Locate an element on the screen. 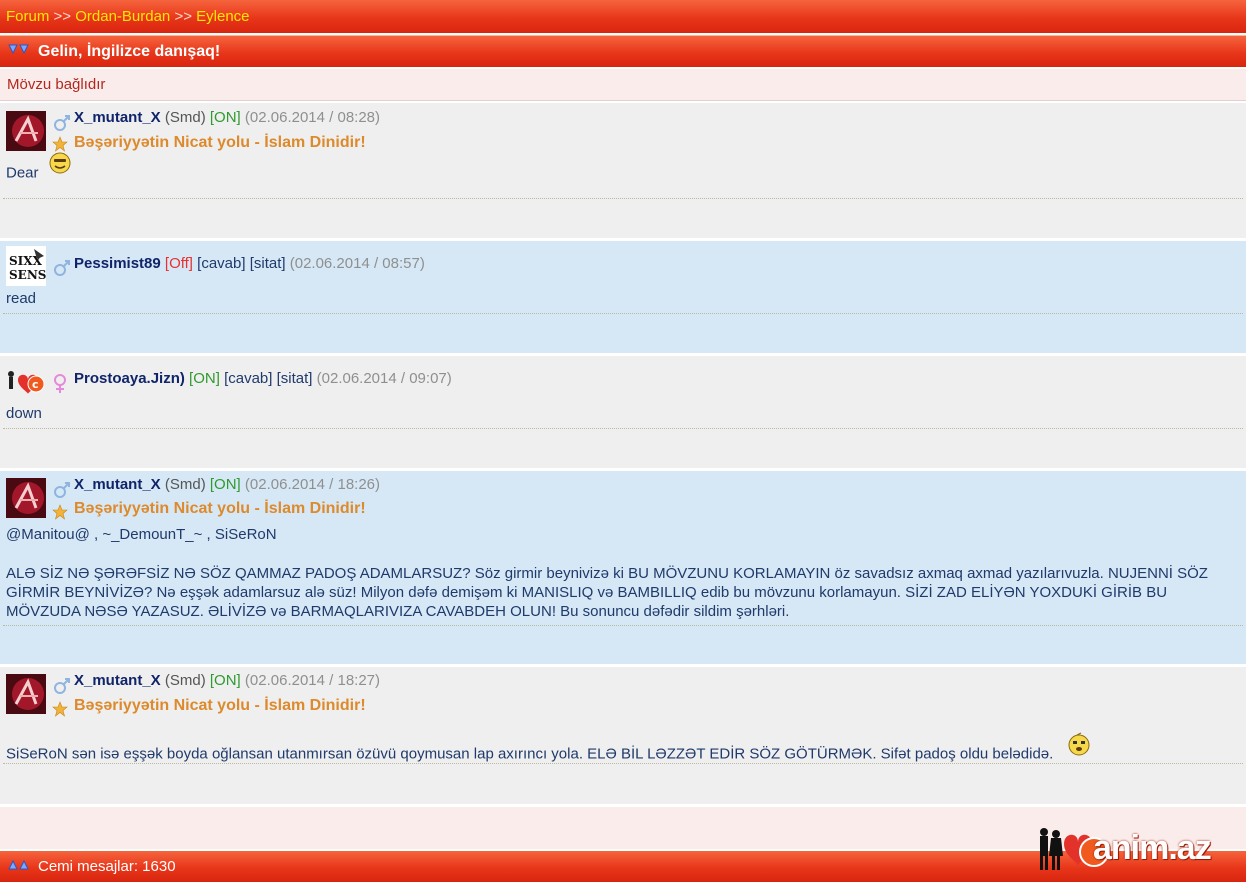 This screenshot has height=883, width=1246. post-date: (02.06.2014 / 18:26) is located at coordinates (312, 484).